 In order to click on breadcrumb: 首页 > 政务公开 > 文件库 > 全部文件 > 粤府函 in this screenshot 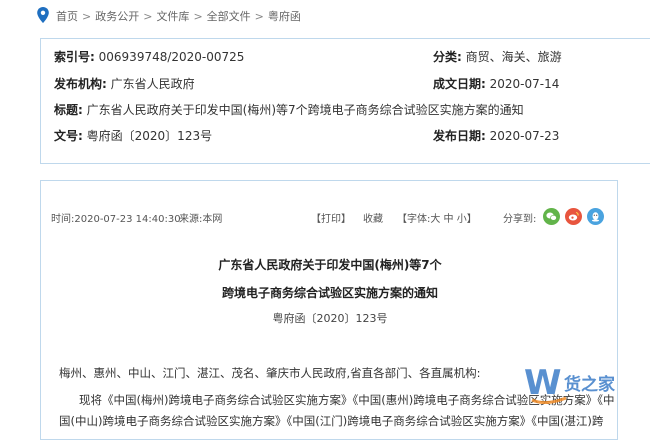, I will do `click(325, 15)`.